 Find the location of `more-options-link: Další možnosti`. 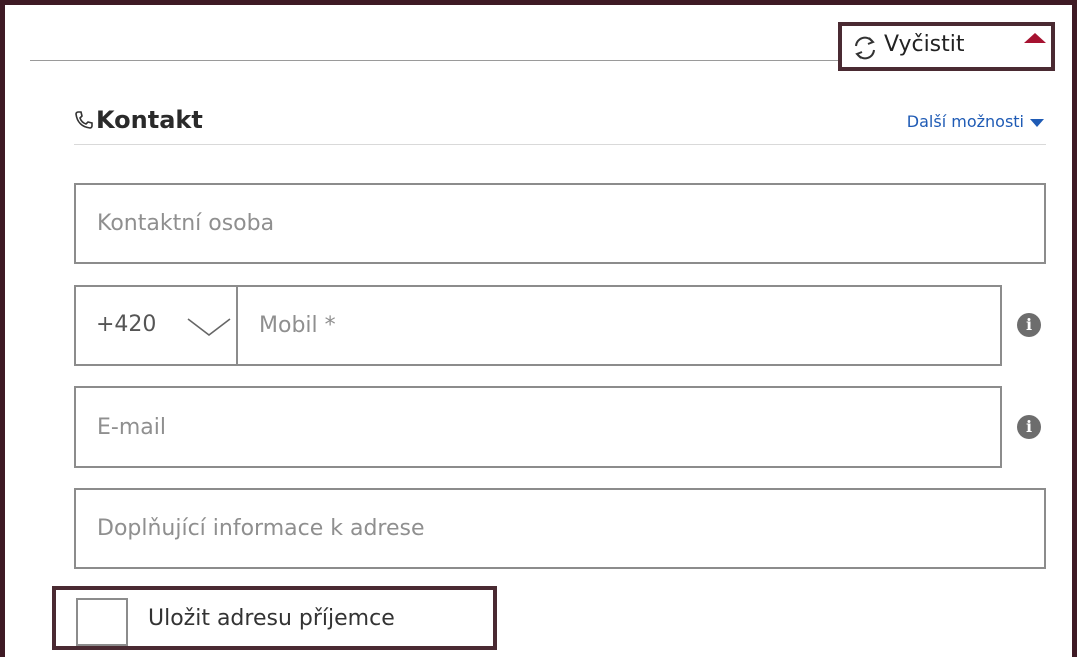

more-options-link: Další možnosti is located at coordinates (965, 121).